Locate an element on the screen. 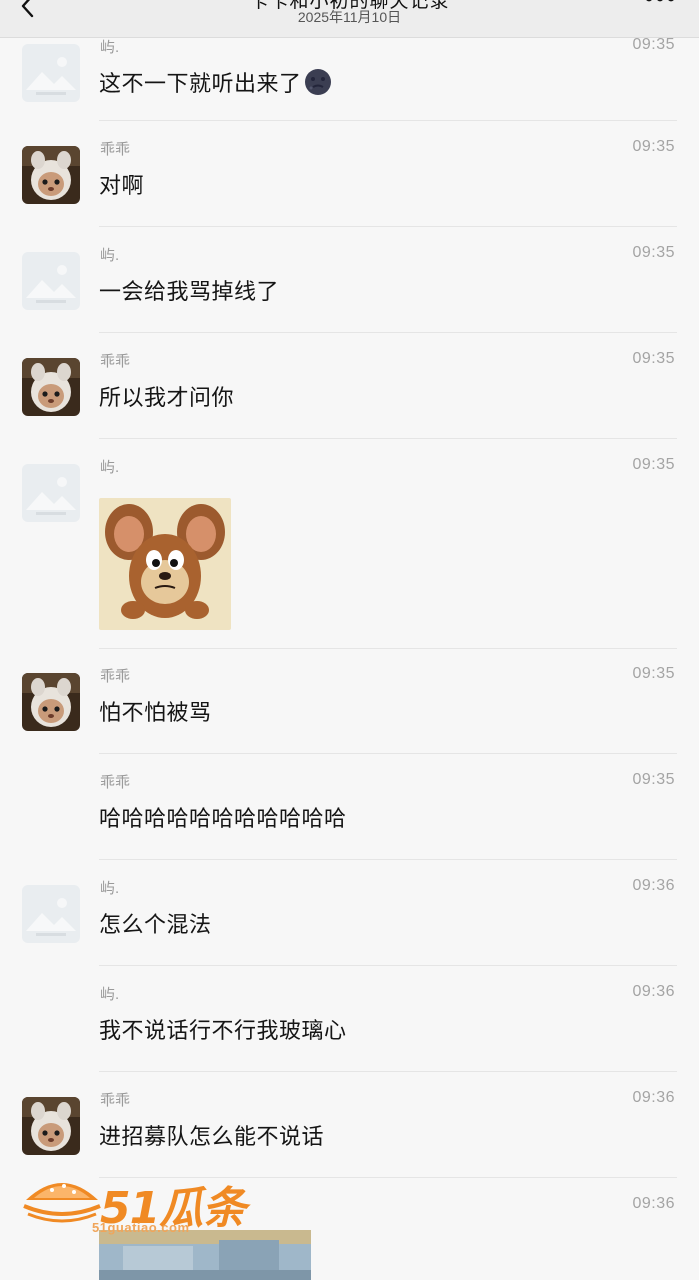  watermelon-logo-icon is located at coordinates (62, 1203).